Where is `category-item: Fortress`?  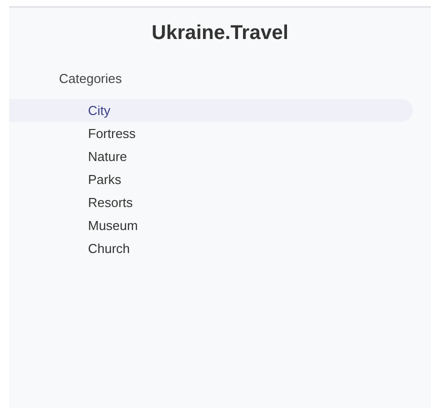
category-item: Fortress is located at coordinates (211, 133).